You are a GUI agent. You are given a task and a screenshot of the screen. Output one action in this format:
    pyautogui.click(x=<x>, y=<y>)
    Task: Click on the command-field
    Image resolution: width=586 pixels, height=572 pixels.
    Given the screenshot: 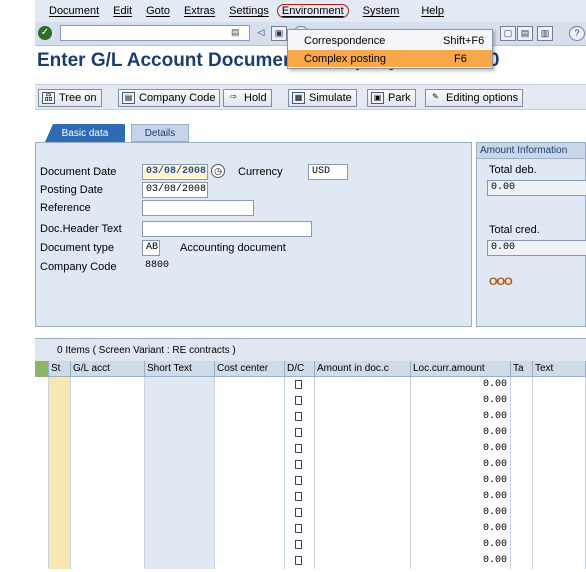 What is the action you would take?
    pyautogui.click(x=155, y=33)
    